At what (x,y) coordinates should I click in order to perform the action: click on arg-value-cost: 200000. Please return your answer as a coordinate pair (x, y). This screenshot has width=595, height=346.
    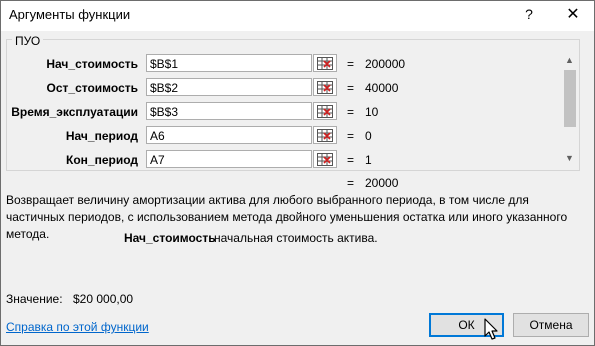
    Looking at the image, I should click on (385, 64).